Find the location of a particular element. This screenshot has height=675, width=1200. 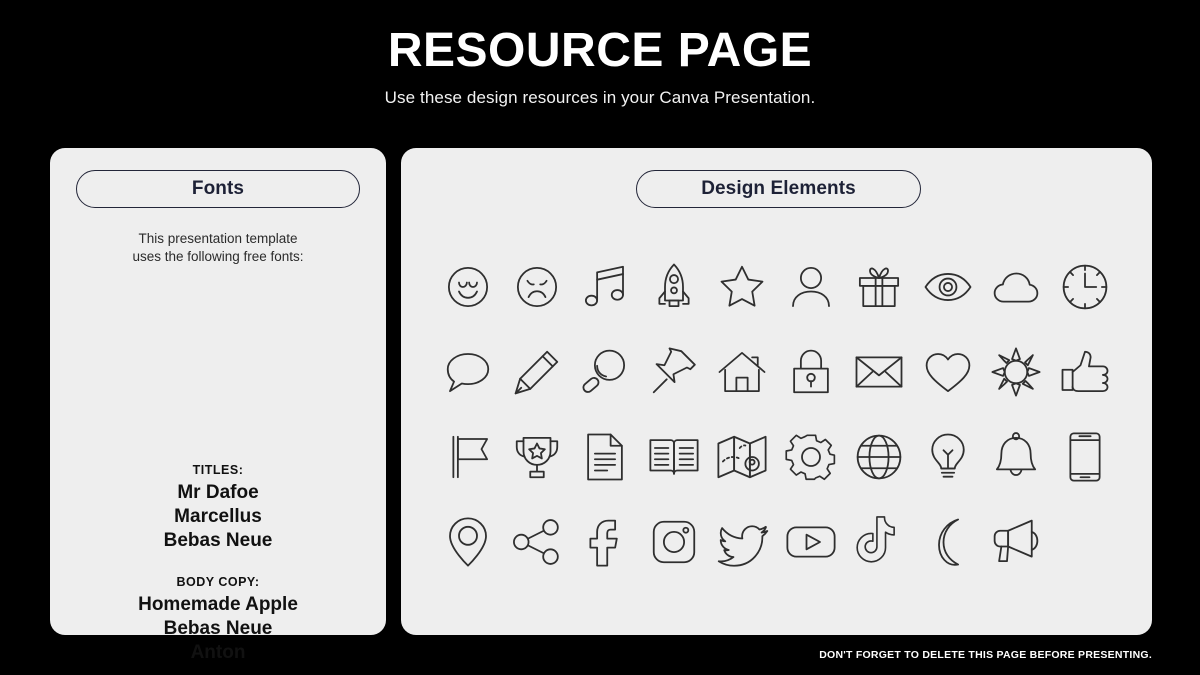

smiley-face-icon is located at coordinates (468, 287).